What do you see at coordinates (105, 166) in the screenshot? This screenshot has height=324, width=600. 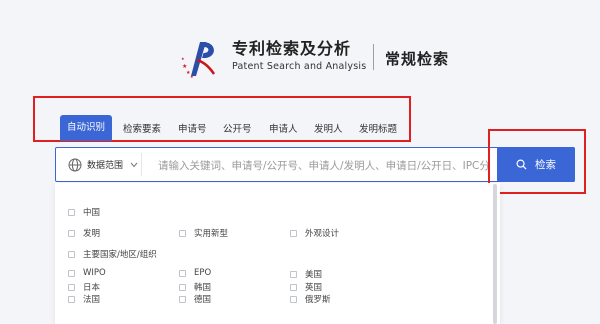 I see `data-scope-label: 数据范围` at bounding box center [105, 166].